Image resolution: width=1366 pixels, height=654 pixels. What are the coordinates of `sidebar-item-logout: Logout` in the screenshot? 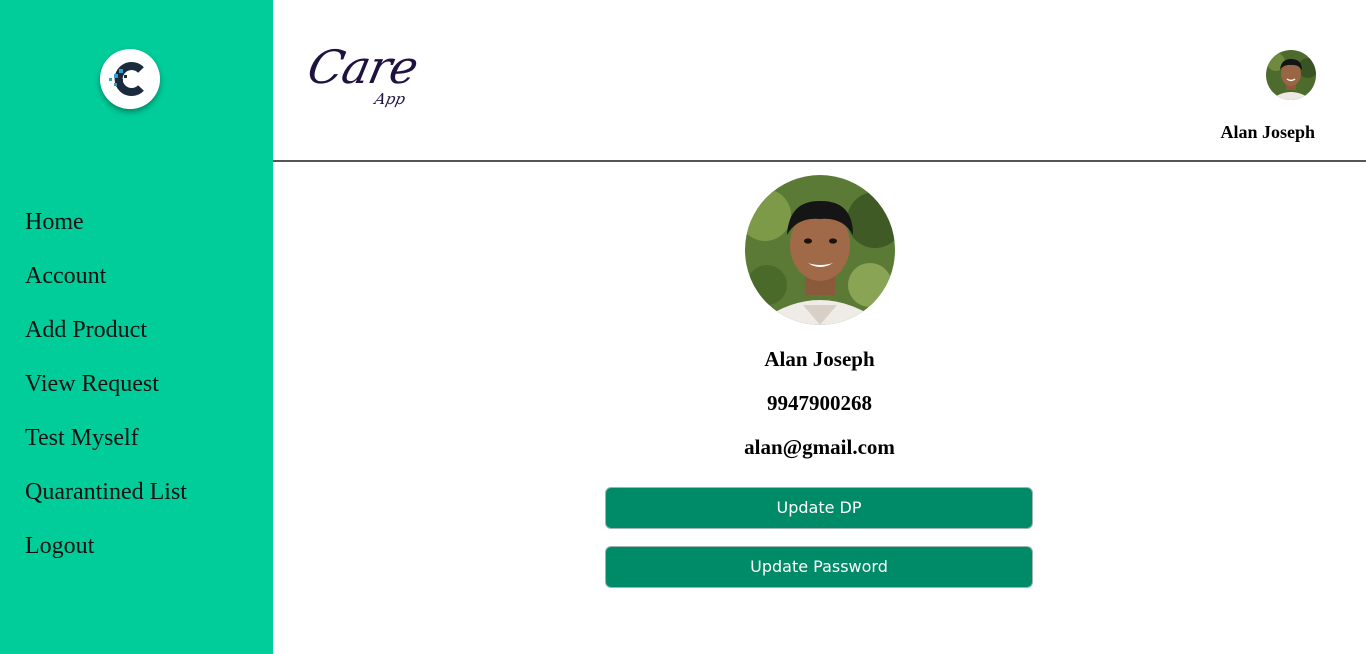 It's located at (106, 546).